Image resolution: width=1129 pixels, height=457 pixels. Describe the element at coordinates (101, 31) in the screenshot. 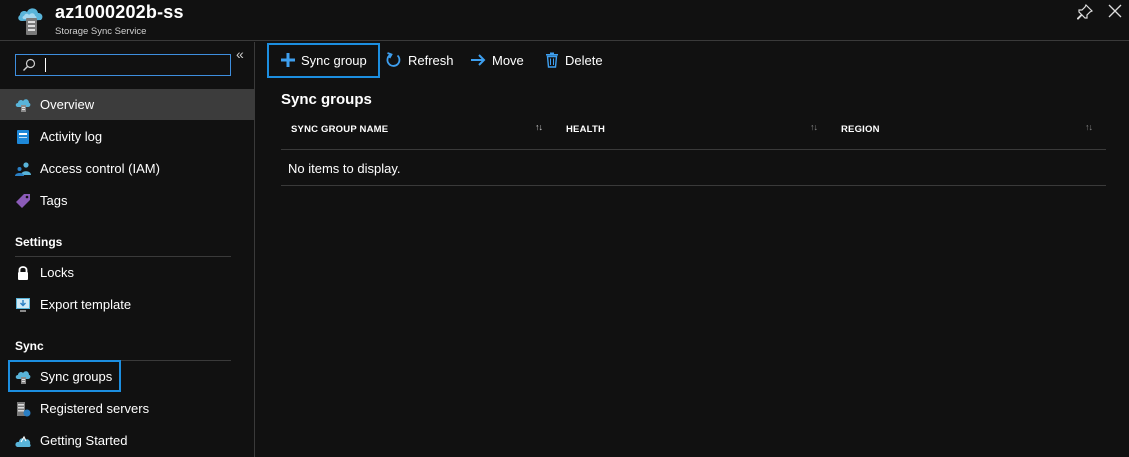

I see `resource-subtitle: Storage Sync Service` at that location.